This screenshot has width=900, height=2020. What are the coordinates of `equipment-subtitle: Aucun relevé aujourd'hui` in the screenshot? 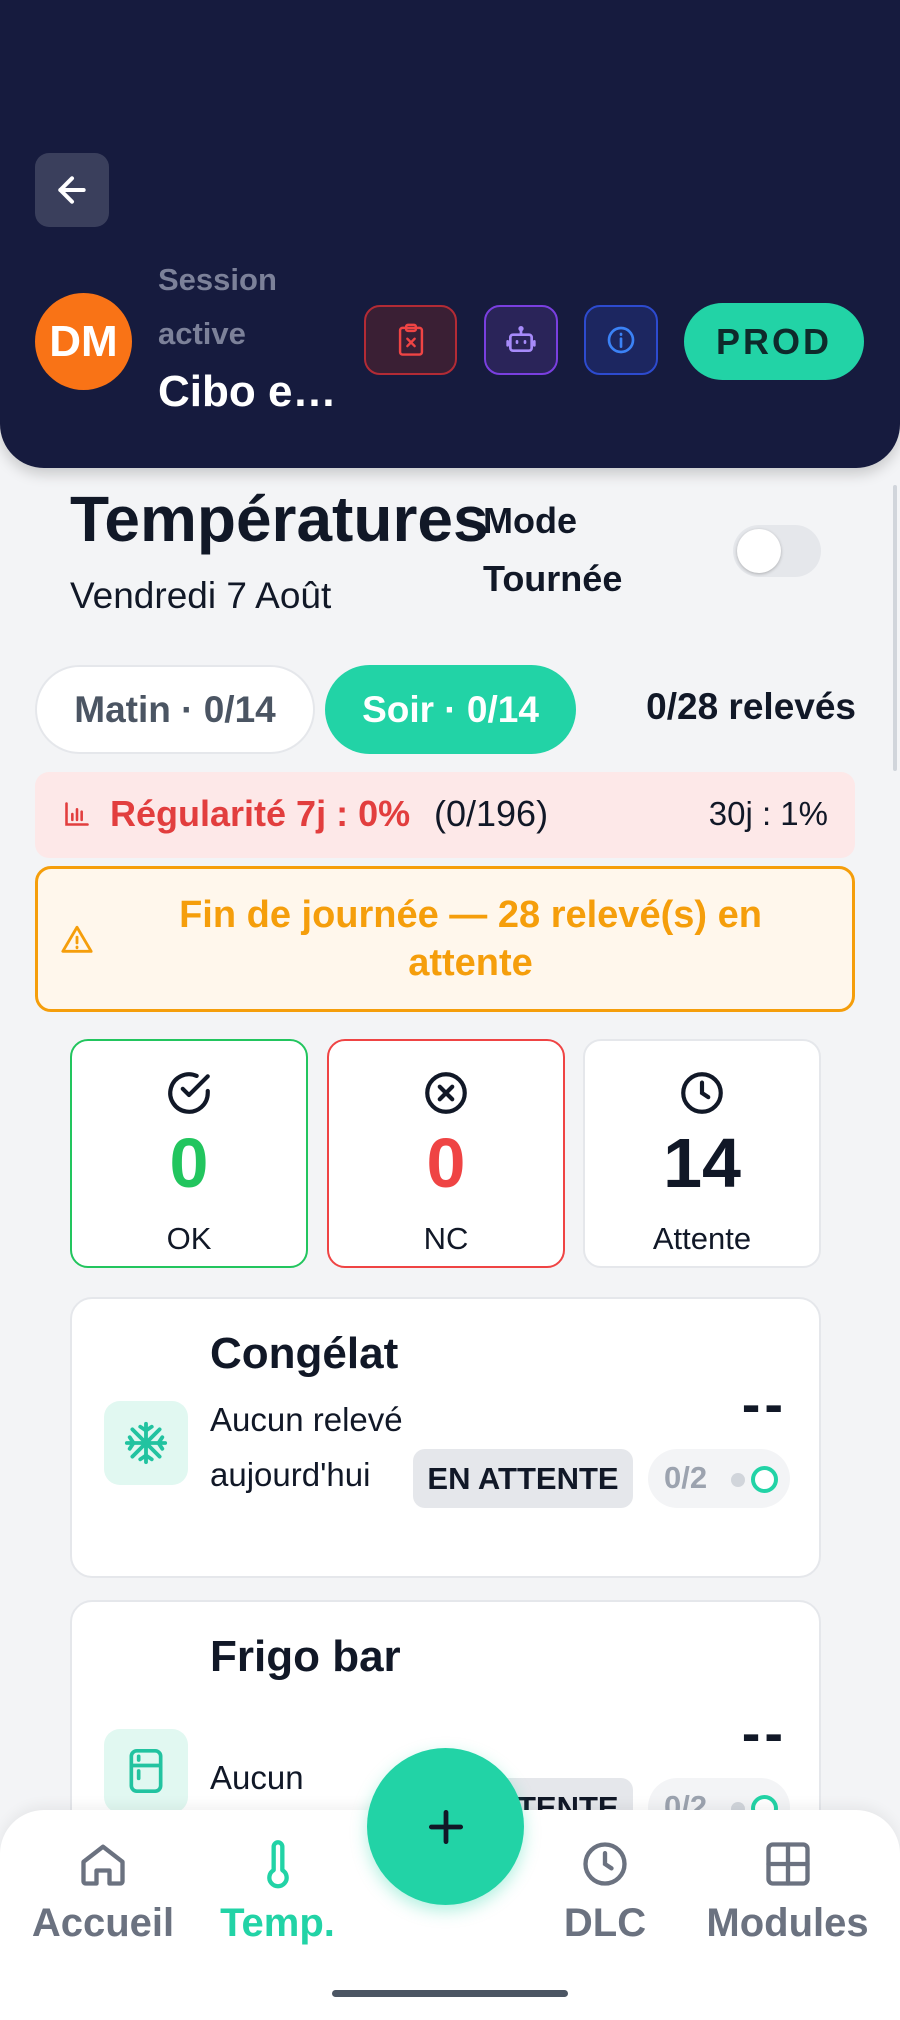 It's located at (306, 1447).